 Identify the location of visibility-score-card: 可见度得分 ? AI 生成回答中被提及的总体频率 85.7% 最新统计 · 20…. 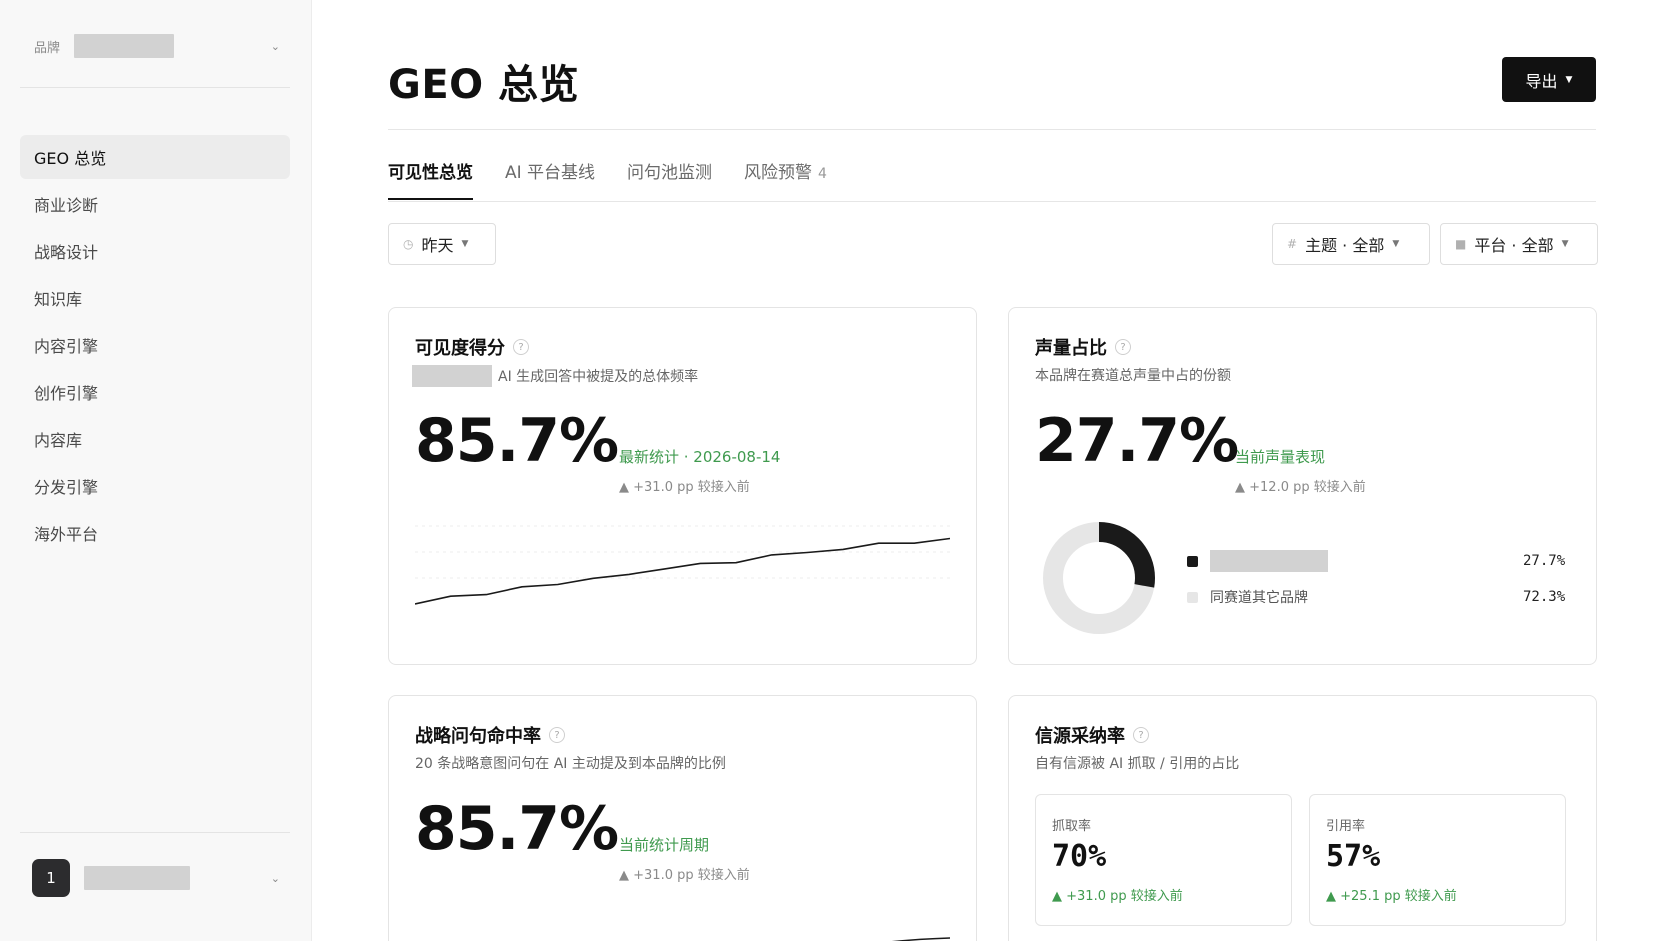
(682, 486).